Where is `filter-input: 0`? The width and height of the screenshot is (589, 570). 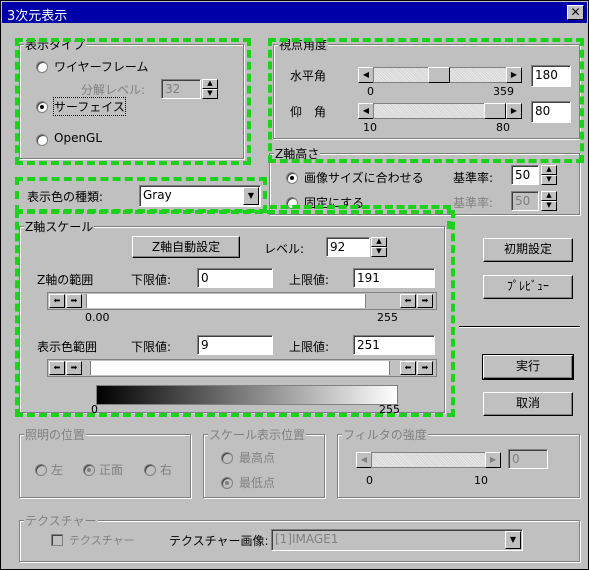
filter-input: 0 is located at coordinates (528, 459).